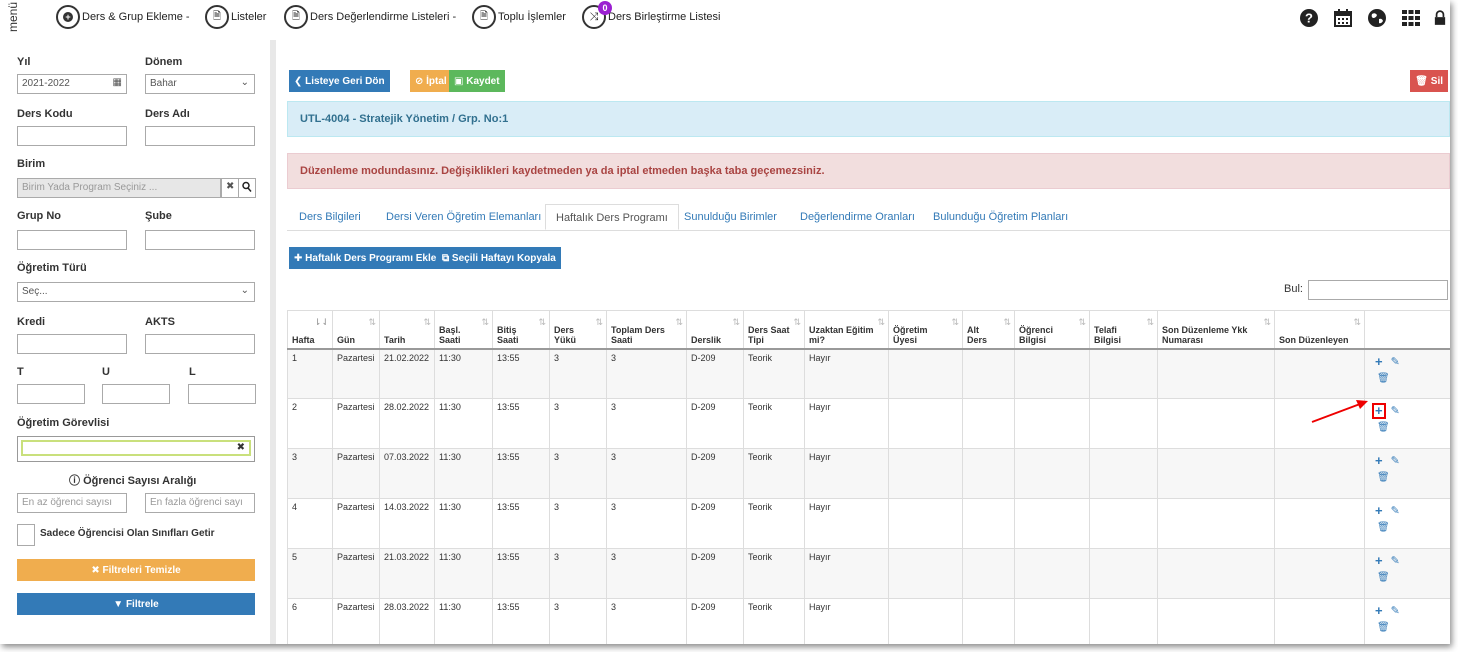 This screenshot has width=1458, height=652. I want to click on min-student-input: En az öğrenci sayısı, so click(72, 503).